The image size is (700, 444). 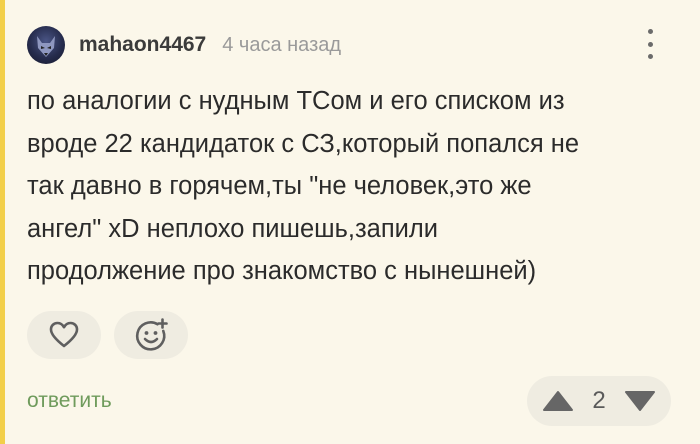 I want to click on wolf-avatar-icon, so click(x=46, y=46).